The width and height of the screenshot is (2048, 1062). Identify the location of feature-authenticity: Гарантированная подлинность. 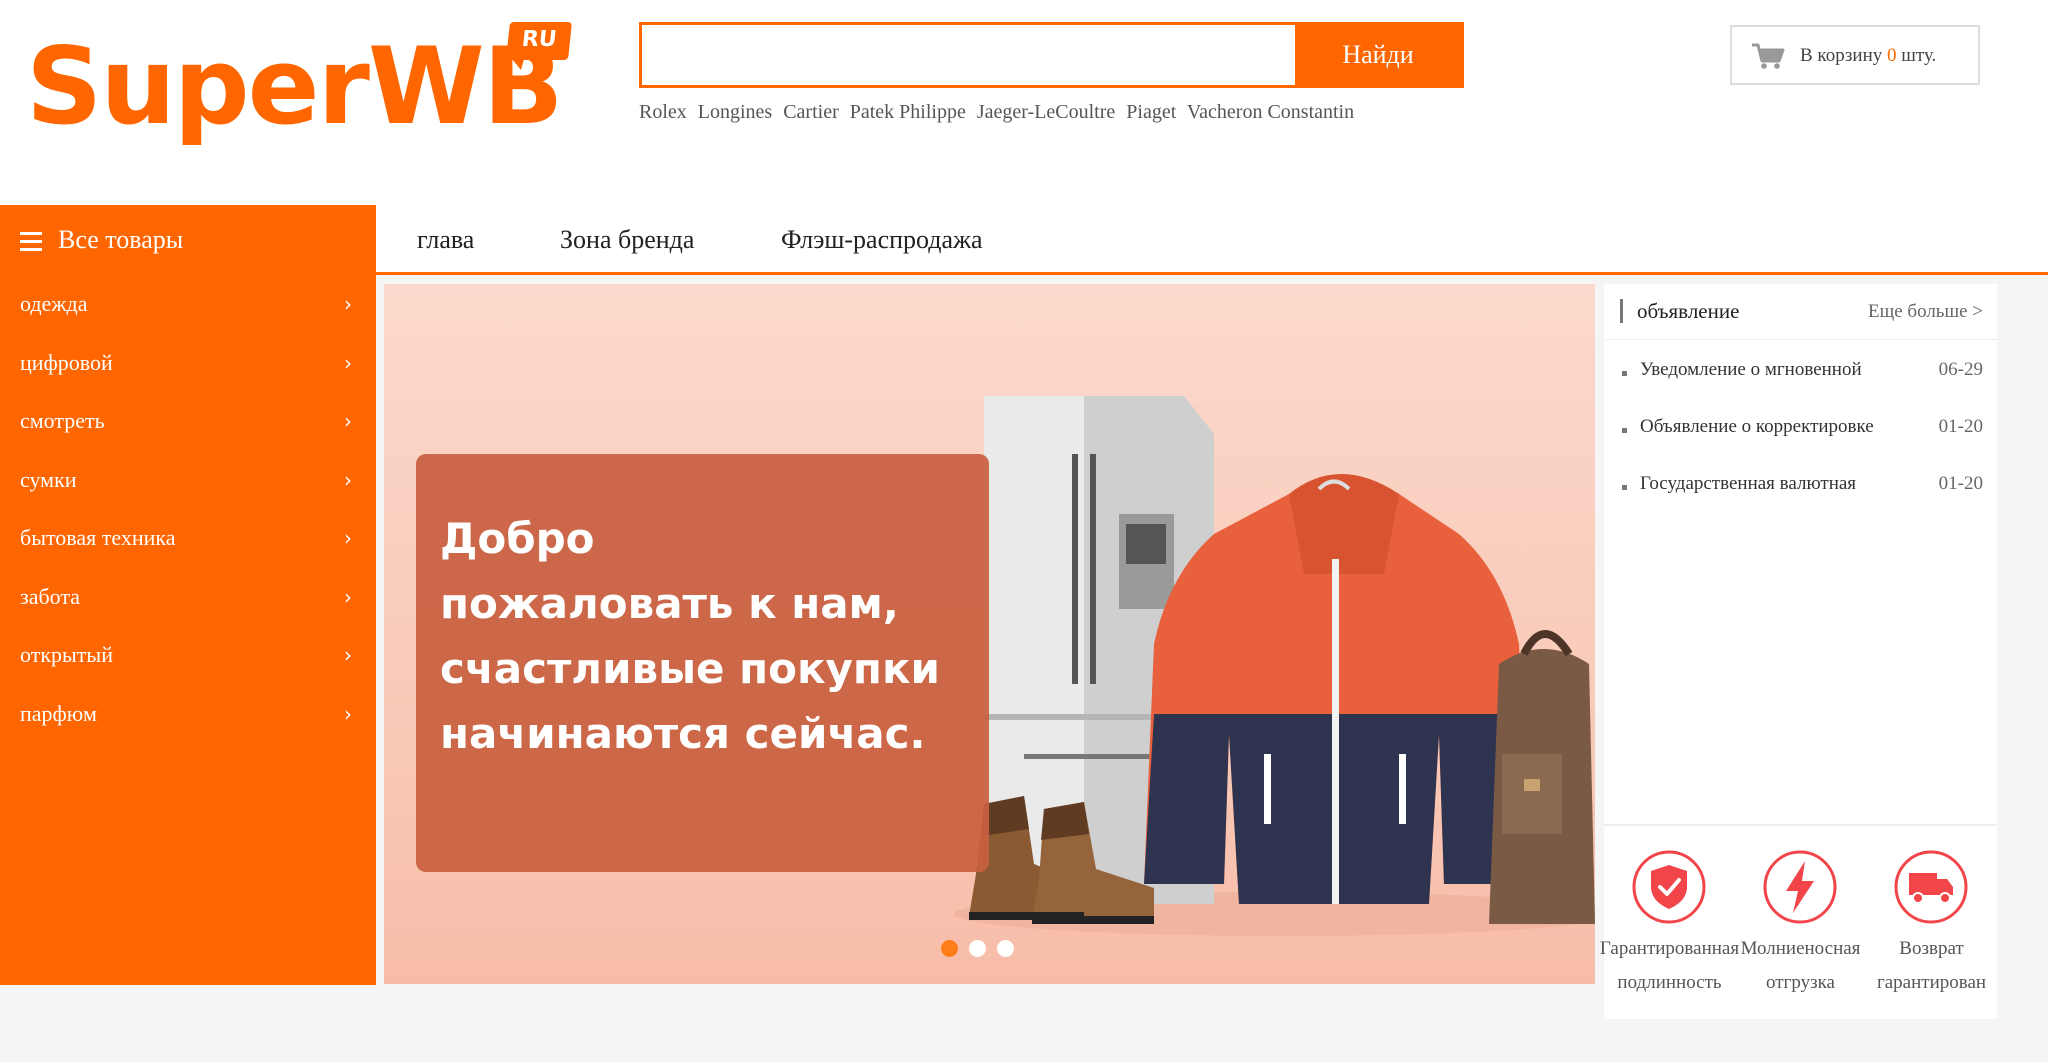
(1669, 921).